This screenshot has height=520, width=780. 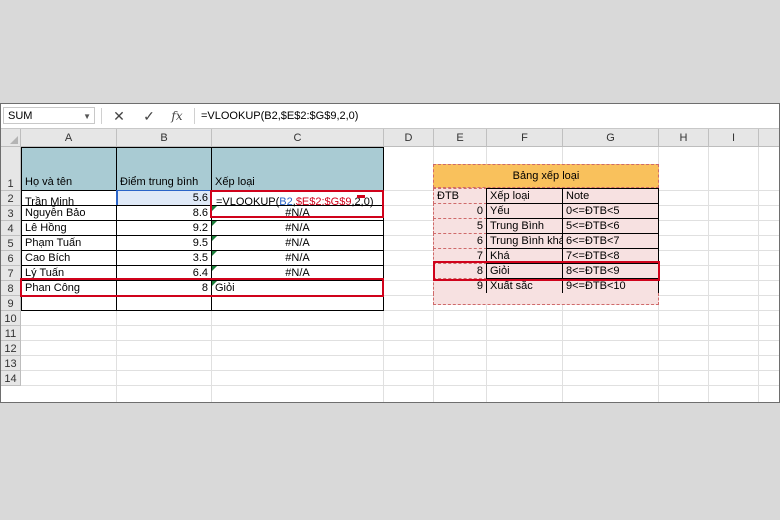 What do you see at coordinates (69, 138) in the screenshot?
I see `column-header-a: A` at bounding box center [69, 138].